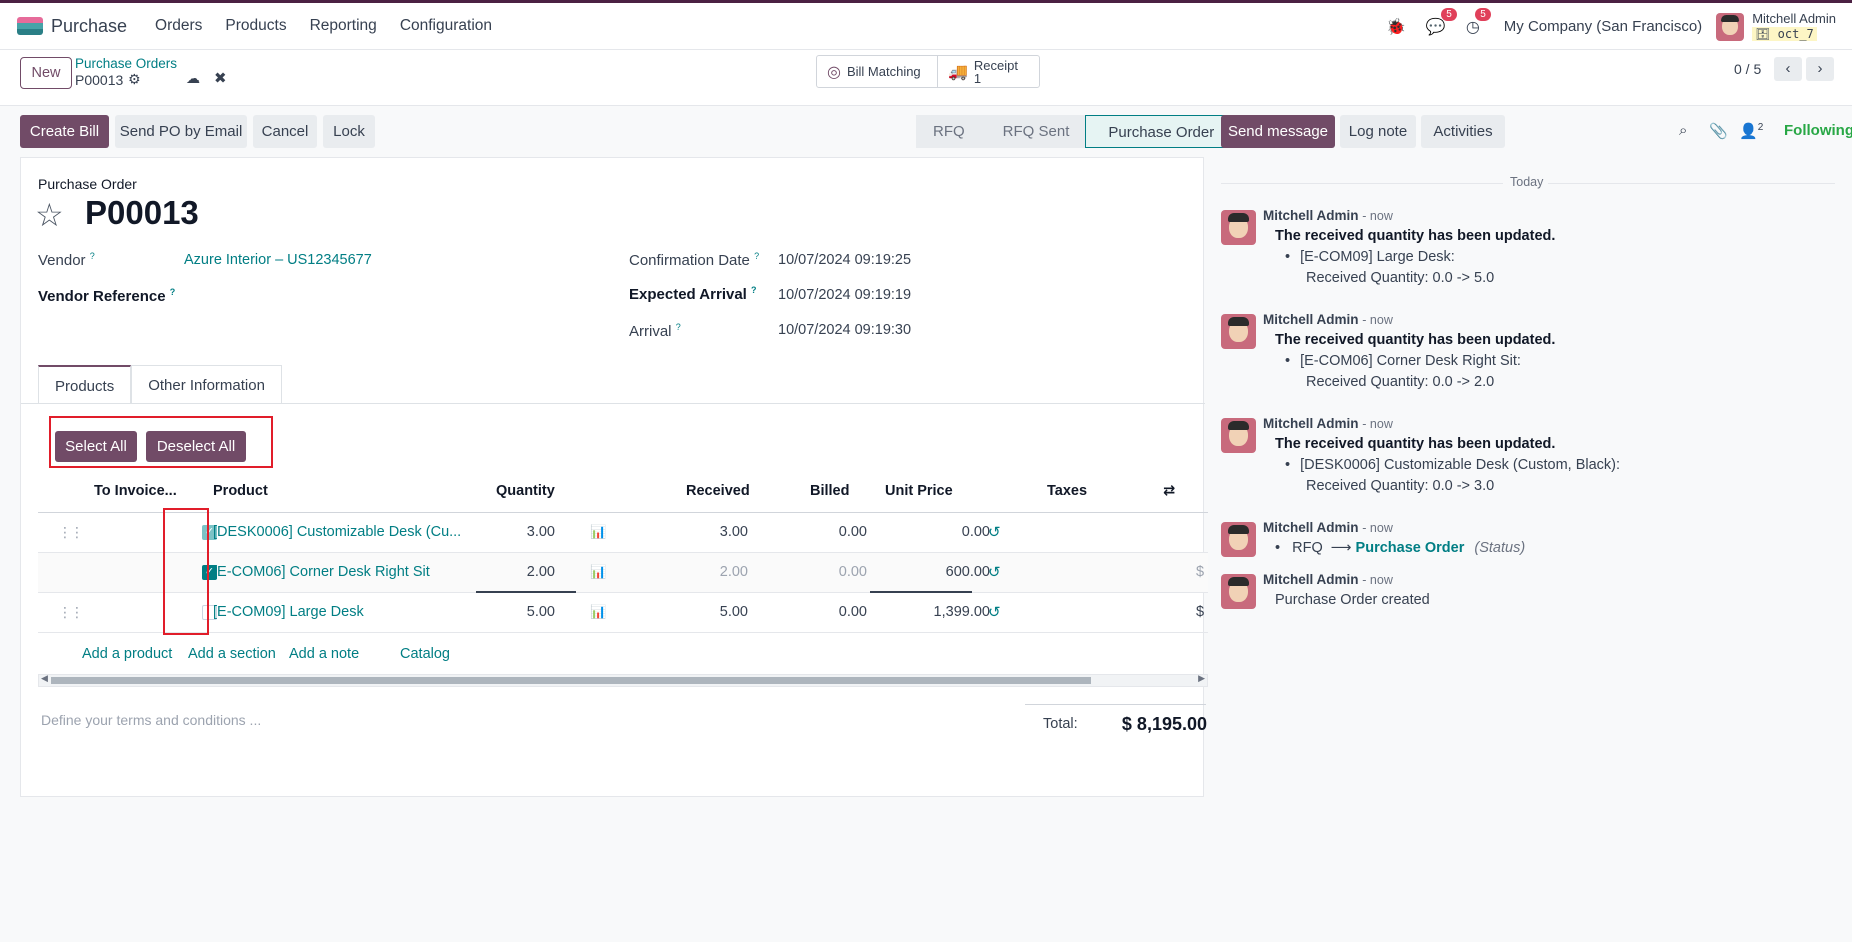 This screenshot has height=942, width=1852. I want to click on received-cell: 3.00, so click(693, 532).